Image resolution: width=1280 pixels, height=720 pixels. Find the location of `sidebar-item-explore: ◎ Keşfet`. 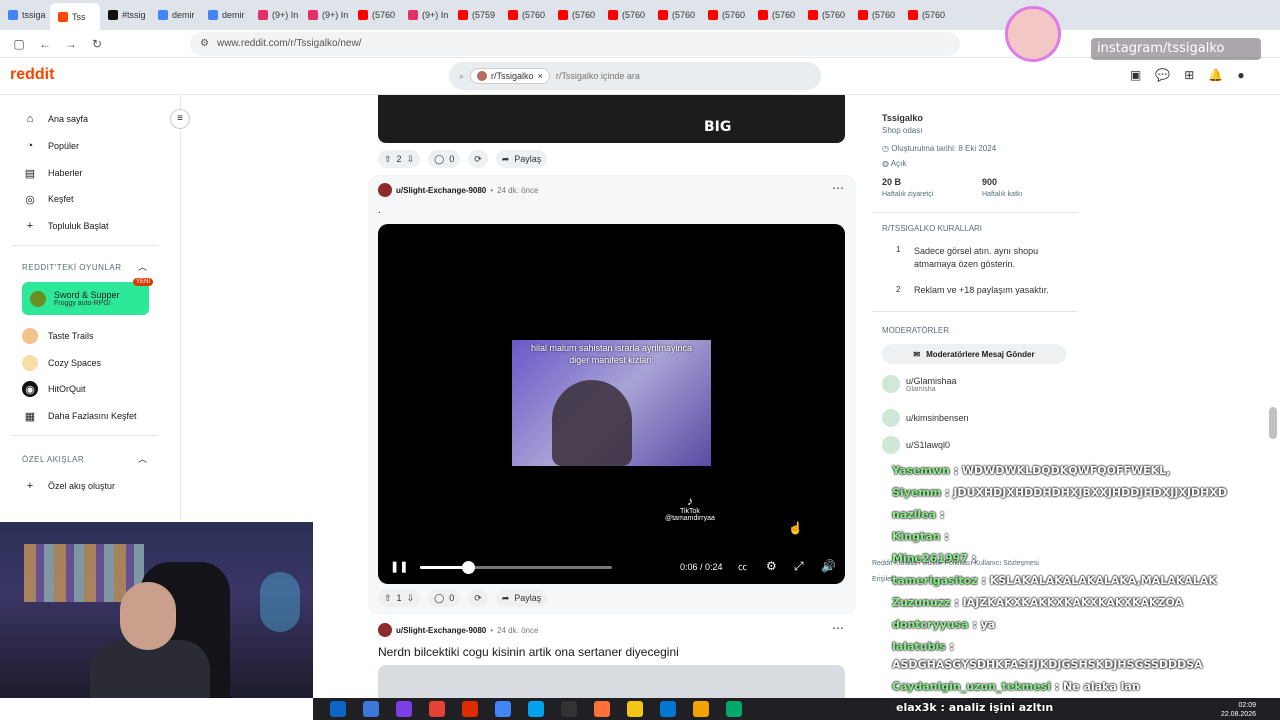

sidebar-item-explore: ◎ Keşfet is located at coordinates (47, 199).